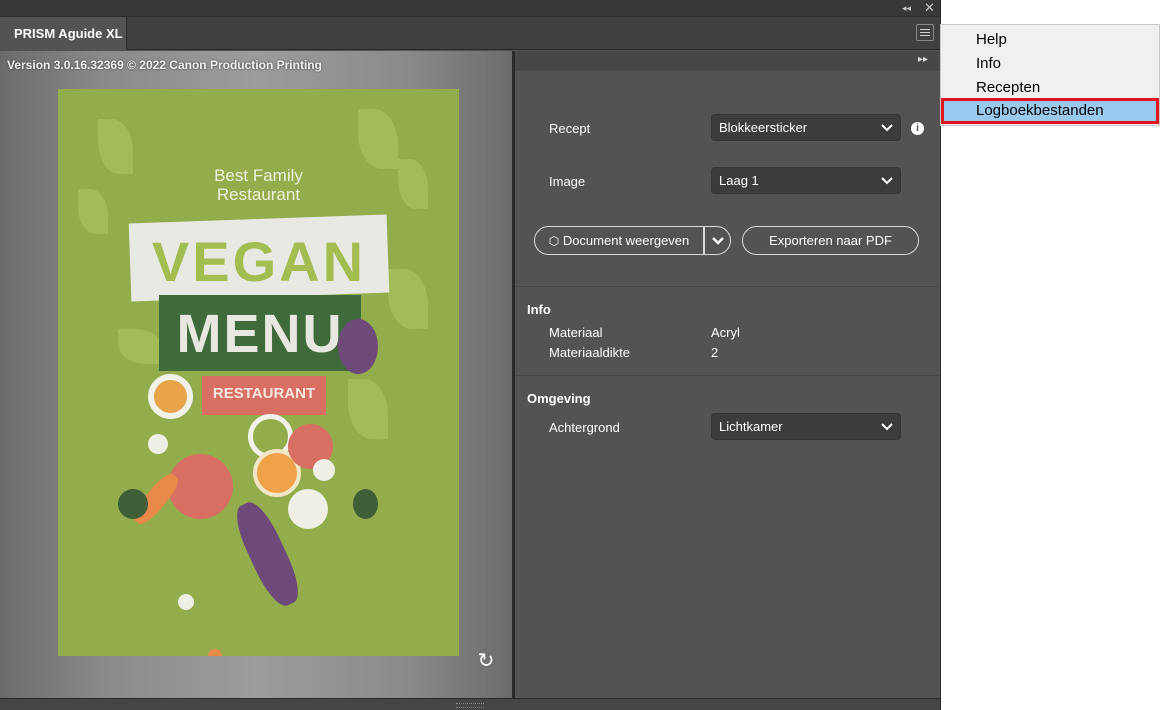 Image resolution: width=1161 pixels, height=710 pixels. What do you see at coordinates (470, 33) in the screenshot?
I see `tab-bar: PRISM Aguide XL` at bounding box center [470, 33].